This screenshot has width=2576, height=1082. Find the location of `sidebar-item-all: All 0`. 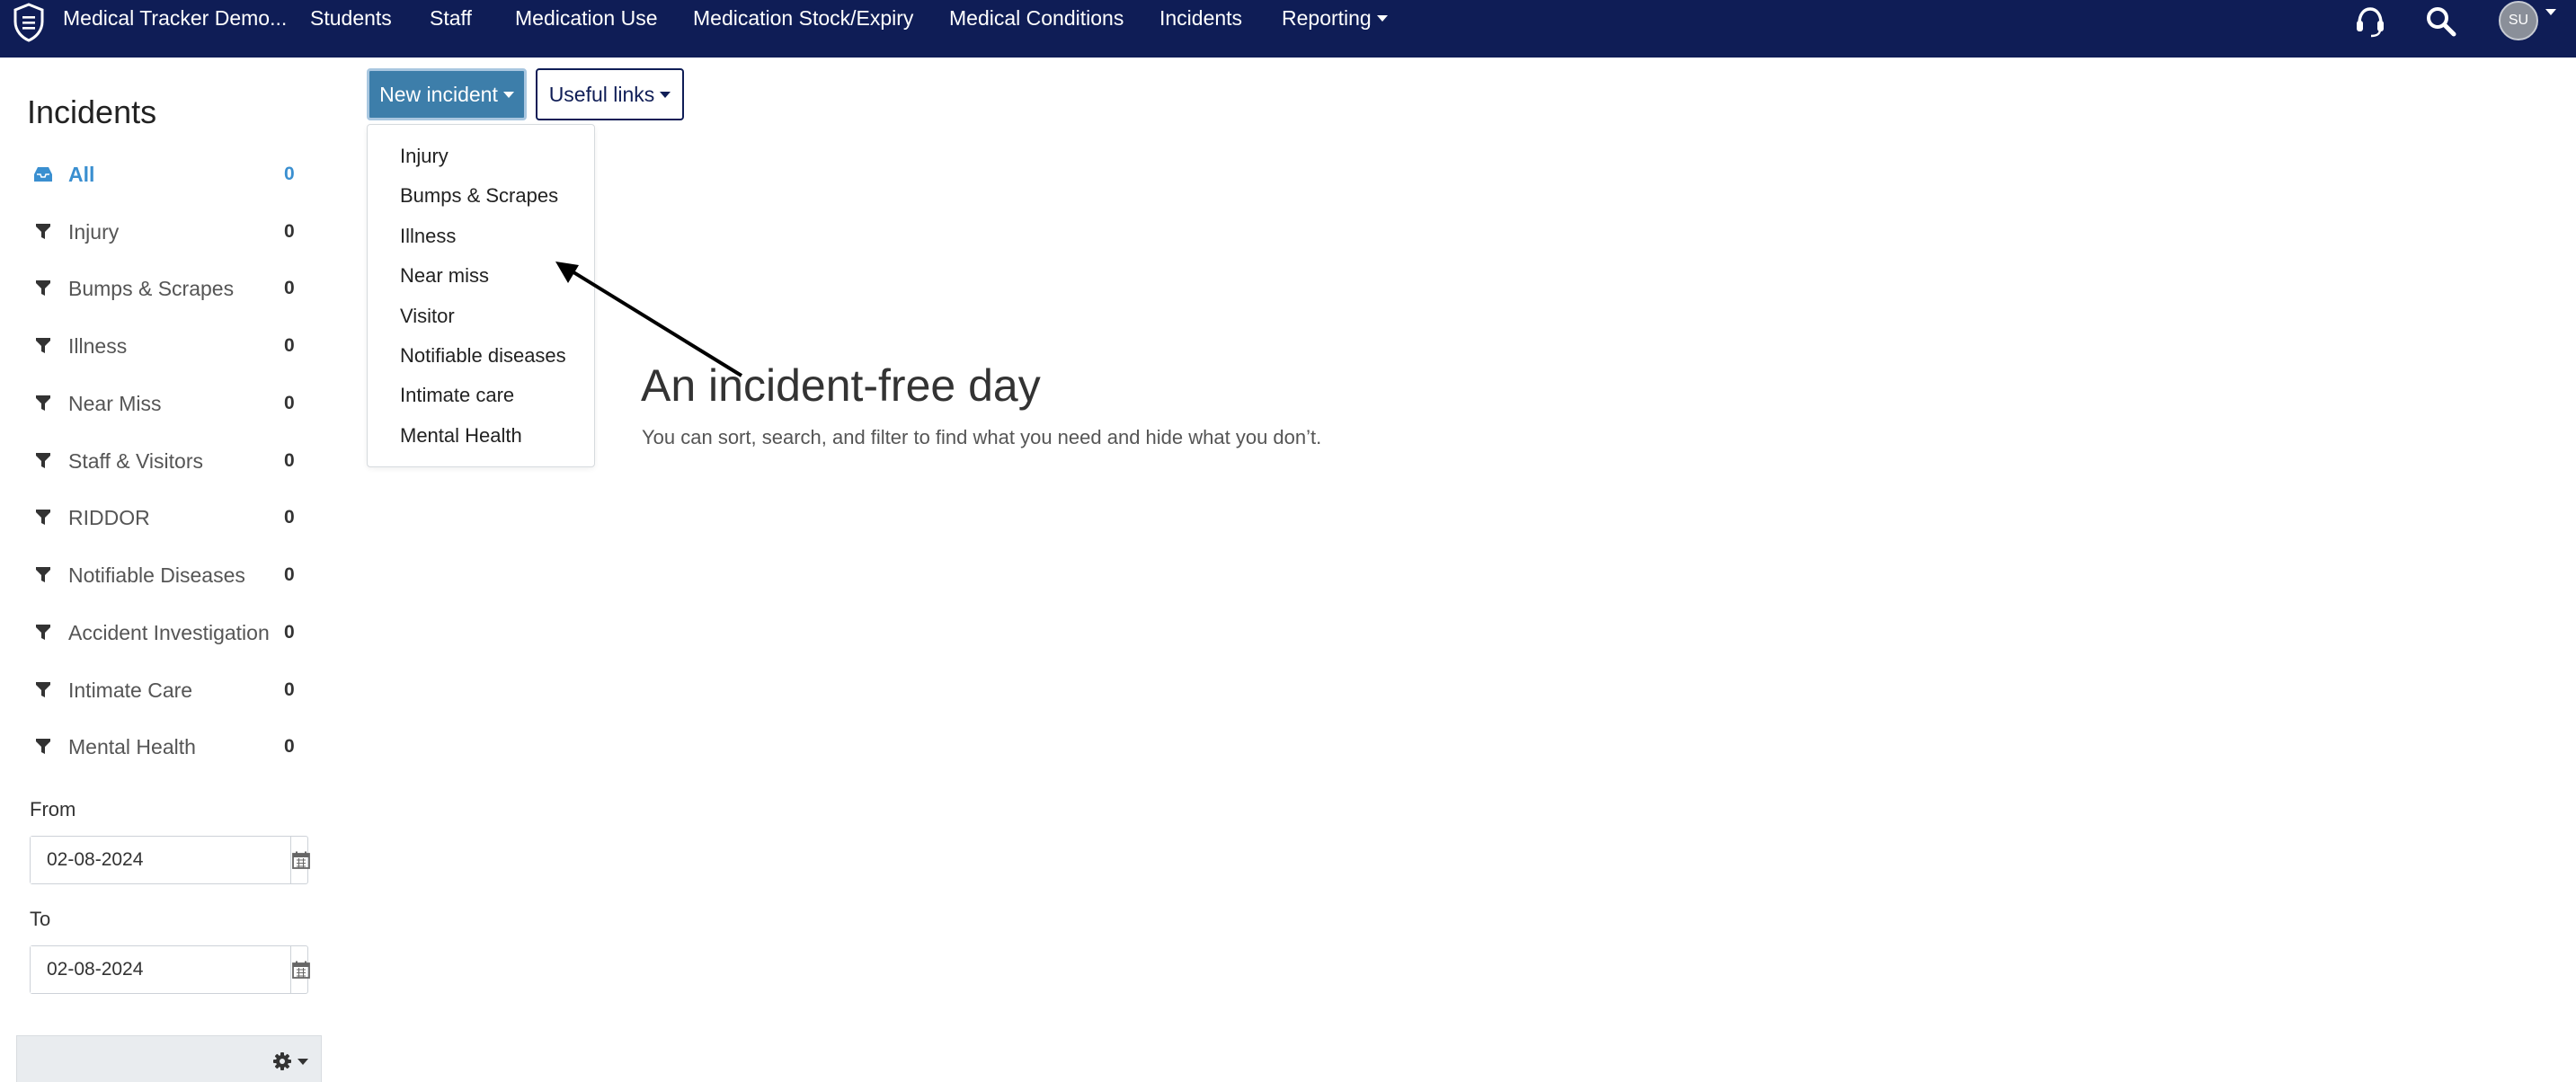

sidebar-item-all: All 0 is located at coordinates (162, 174).